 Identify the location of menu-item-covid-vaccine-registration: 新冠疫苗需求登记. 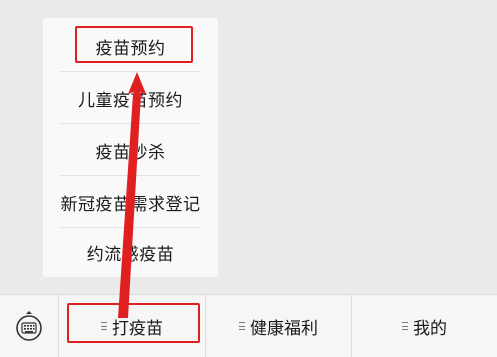
(130, 202).